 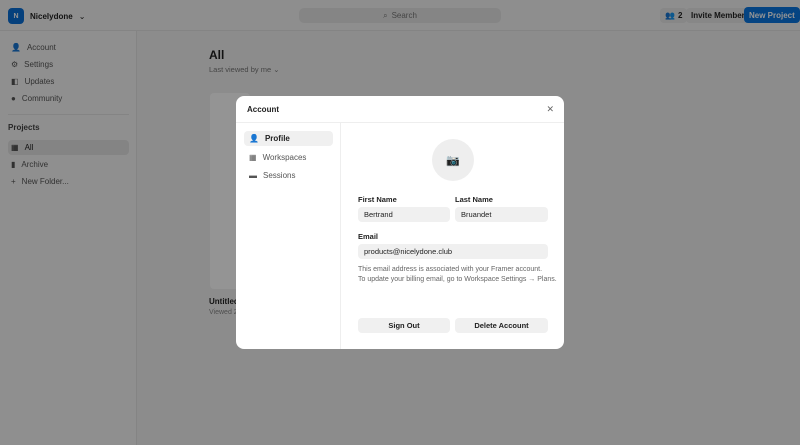 What do you see at coordinates (368, 236) in the screenshot?
I see `email-label: Email` at bounding box center [368, 236].